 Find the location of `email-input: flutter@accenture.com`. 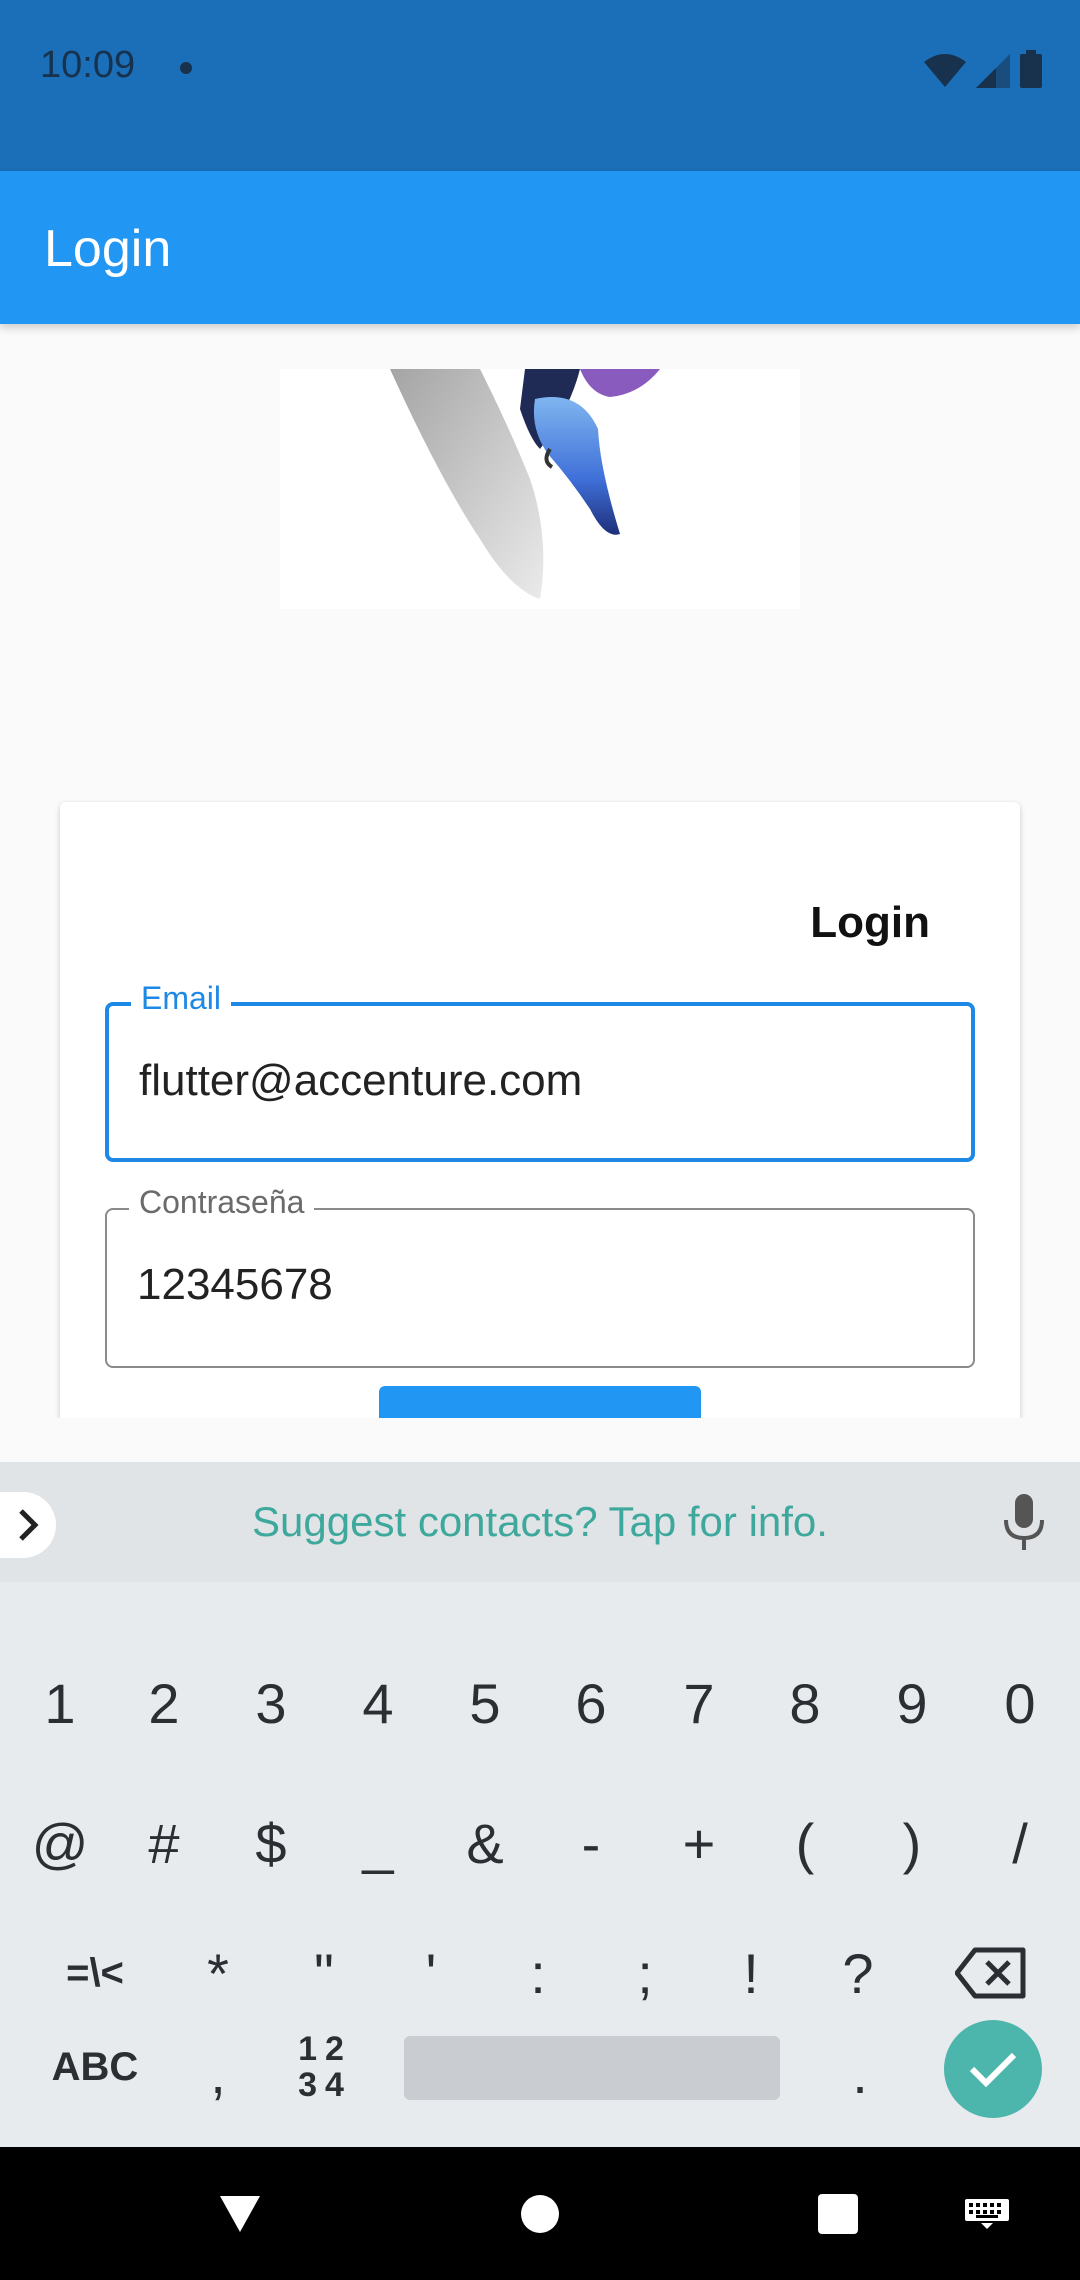

email-input: flutter@accenture.com is located at coordinates (360, 1081).